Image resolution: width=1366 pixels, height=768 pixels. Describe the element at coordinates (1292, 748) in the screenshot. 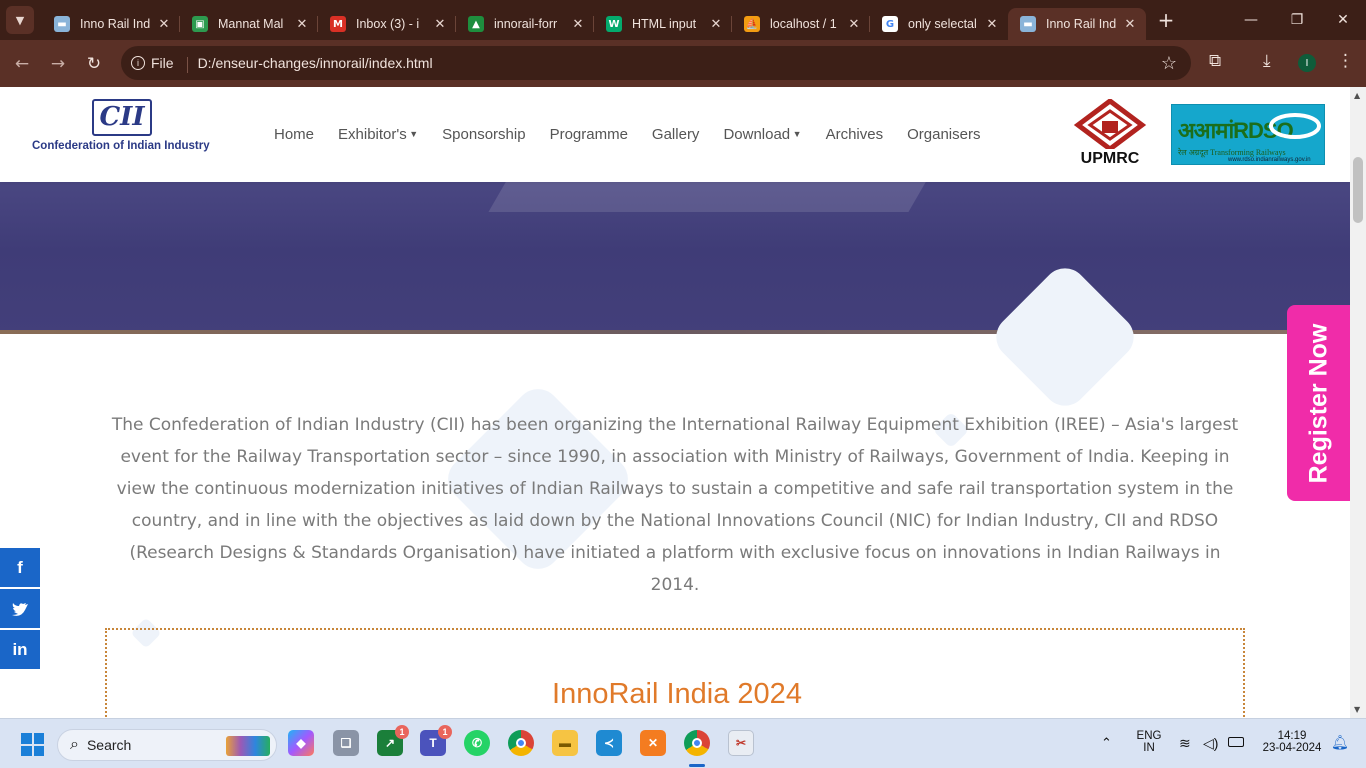

I see `clock-date: 23-04-2024` at that location.